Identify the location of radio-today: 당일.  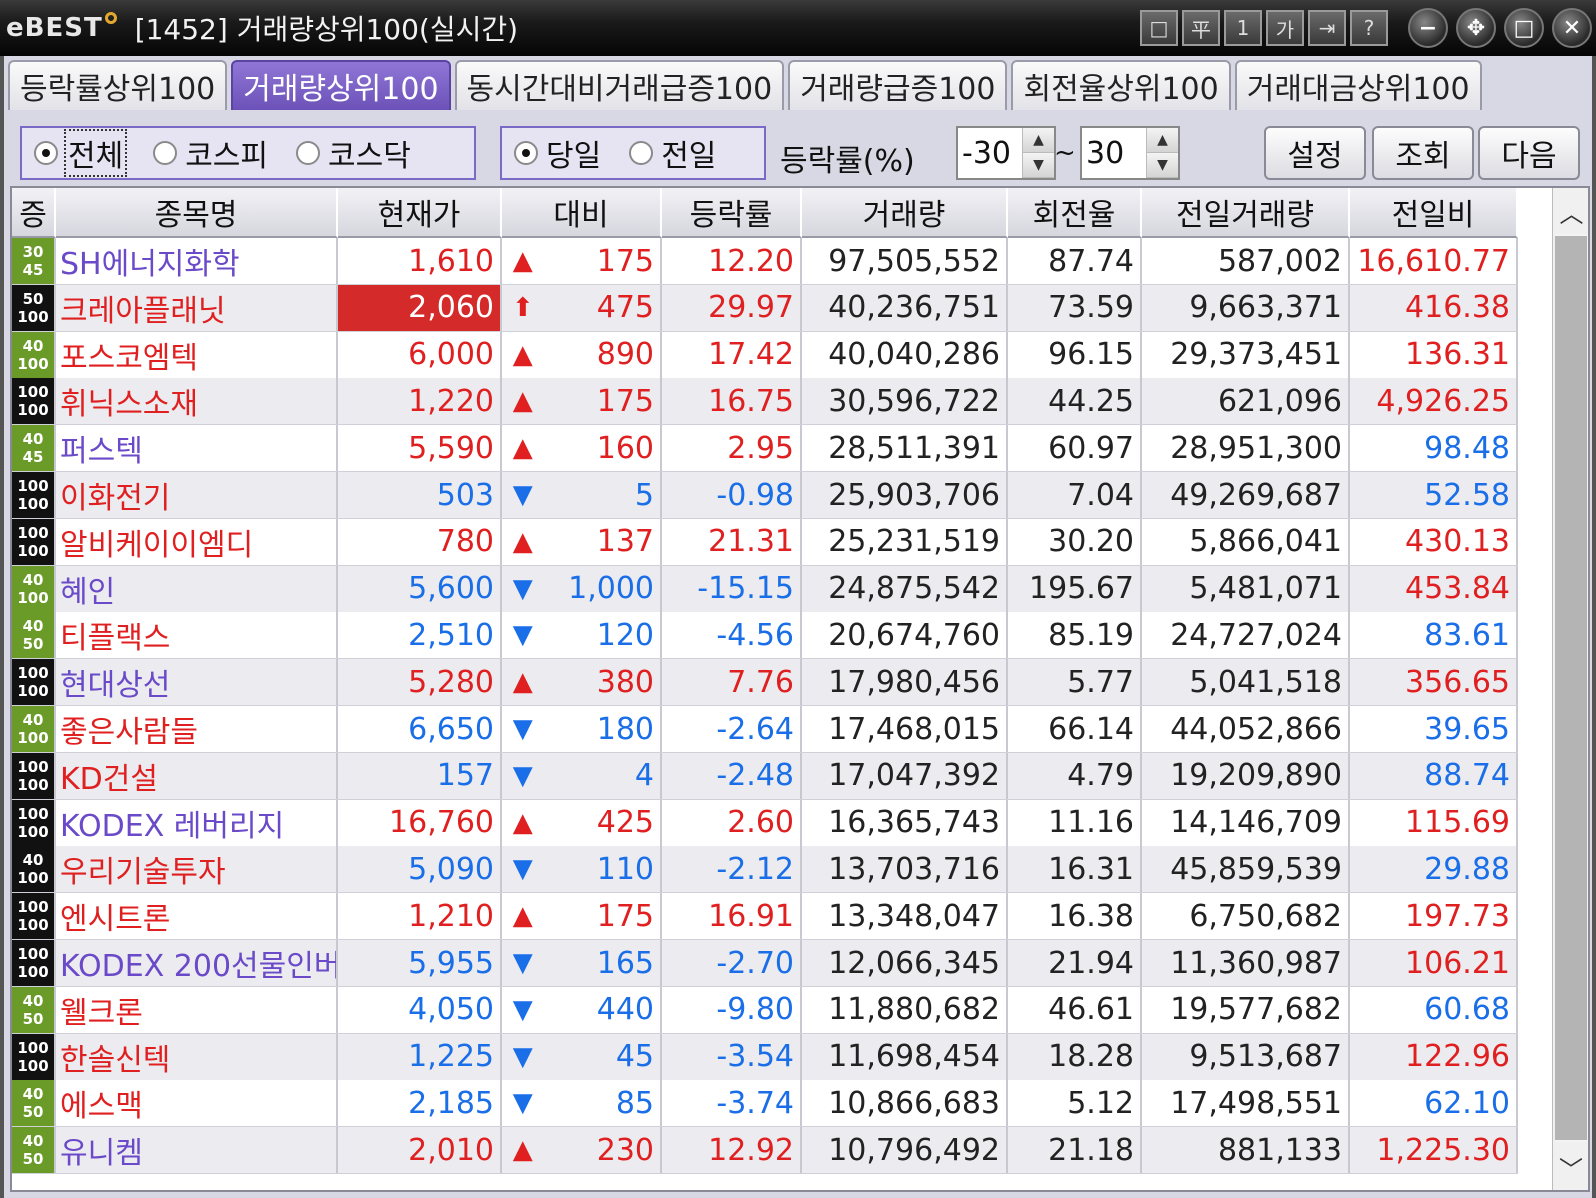
(557, 153).